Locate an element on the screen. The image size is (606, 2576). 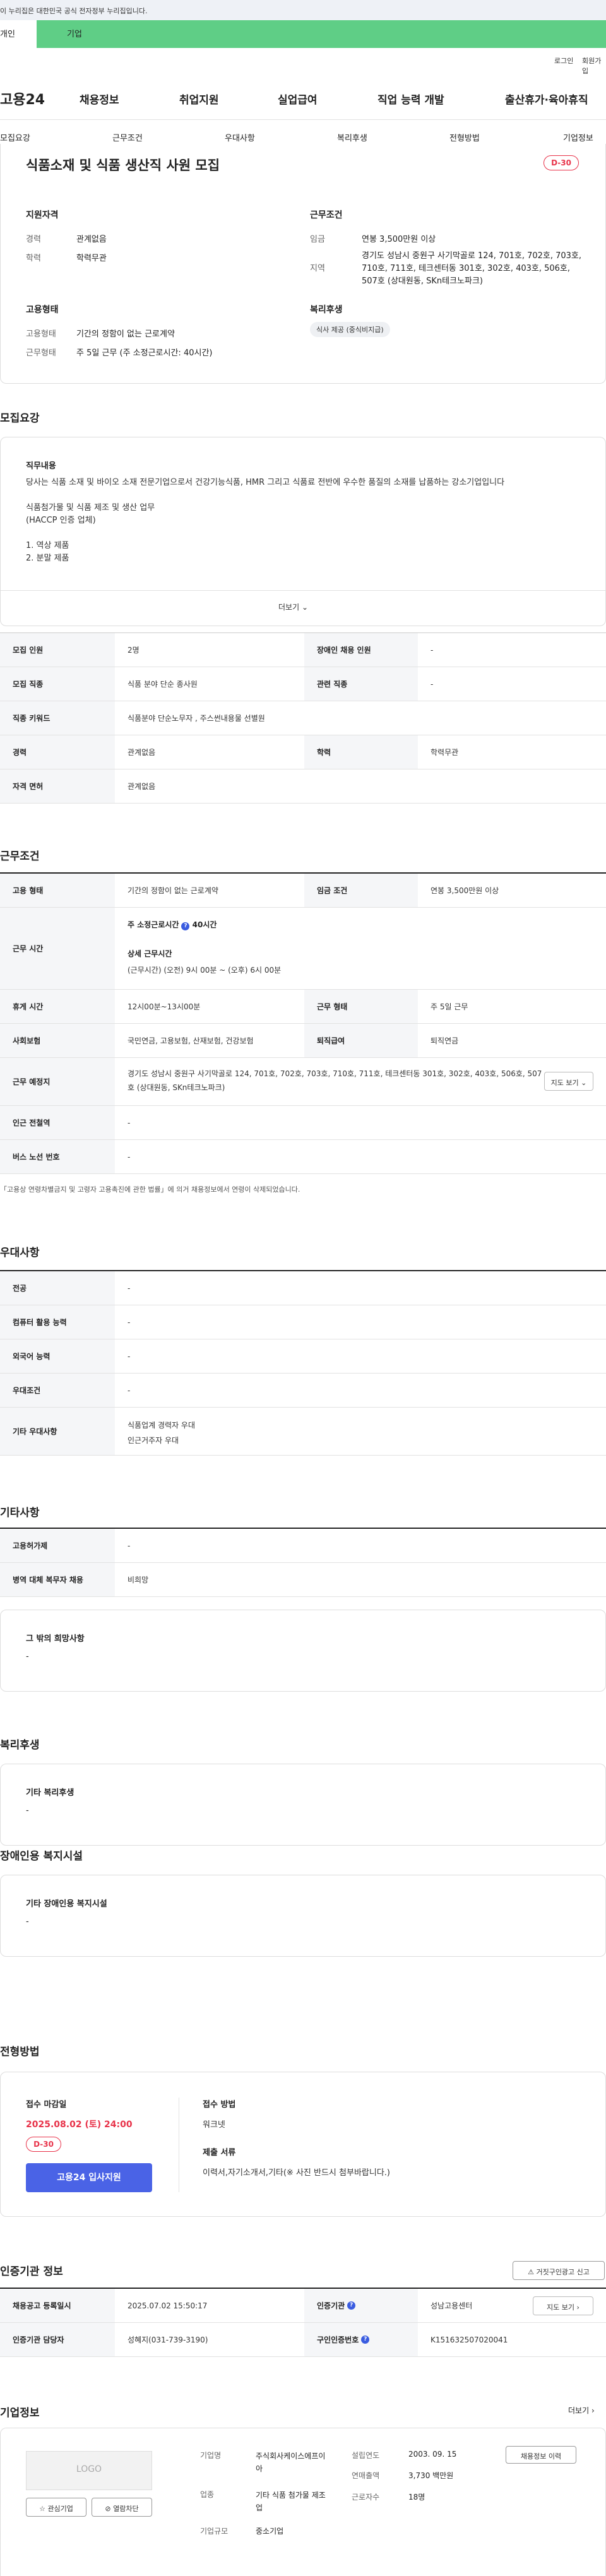
row-header: 인증기관? is located at coordinates (361, 2305).